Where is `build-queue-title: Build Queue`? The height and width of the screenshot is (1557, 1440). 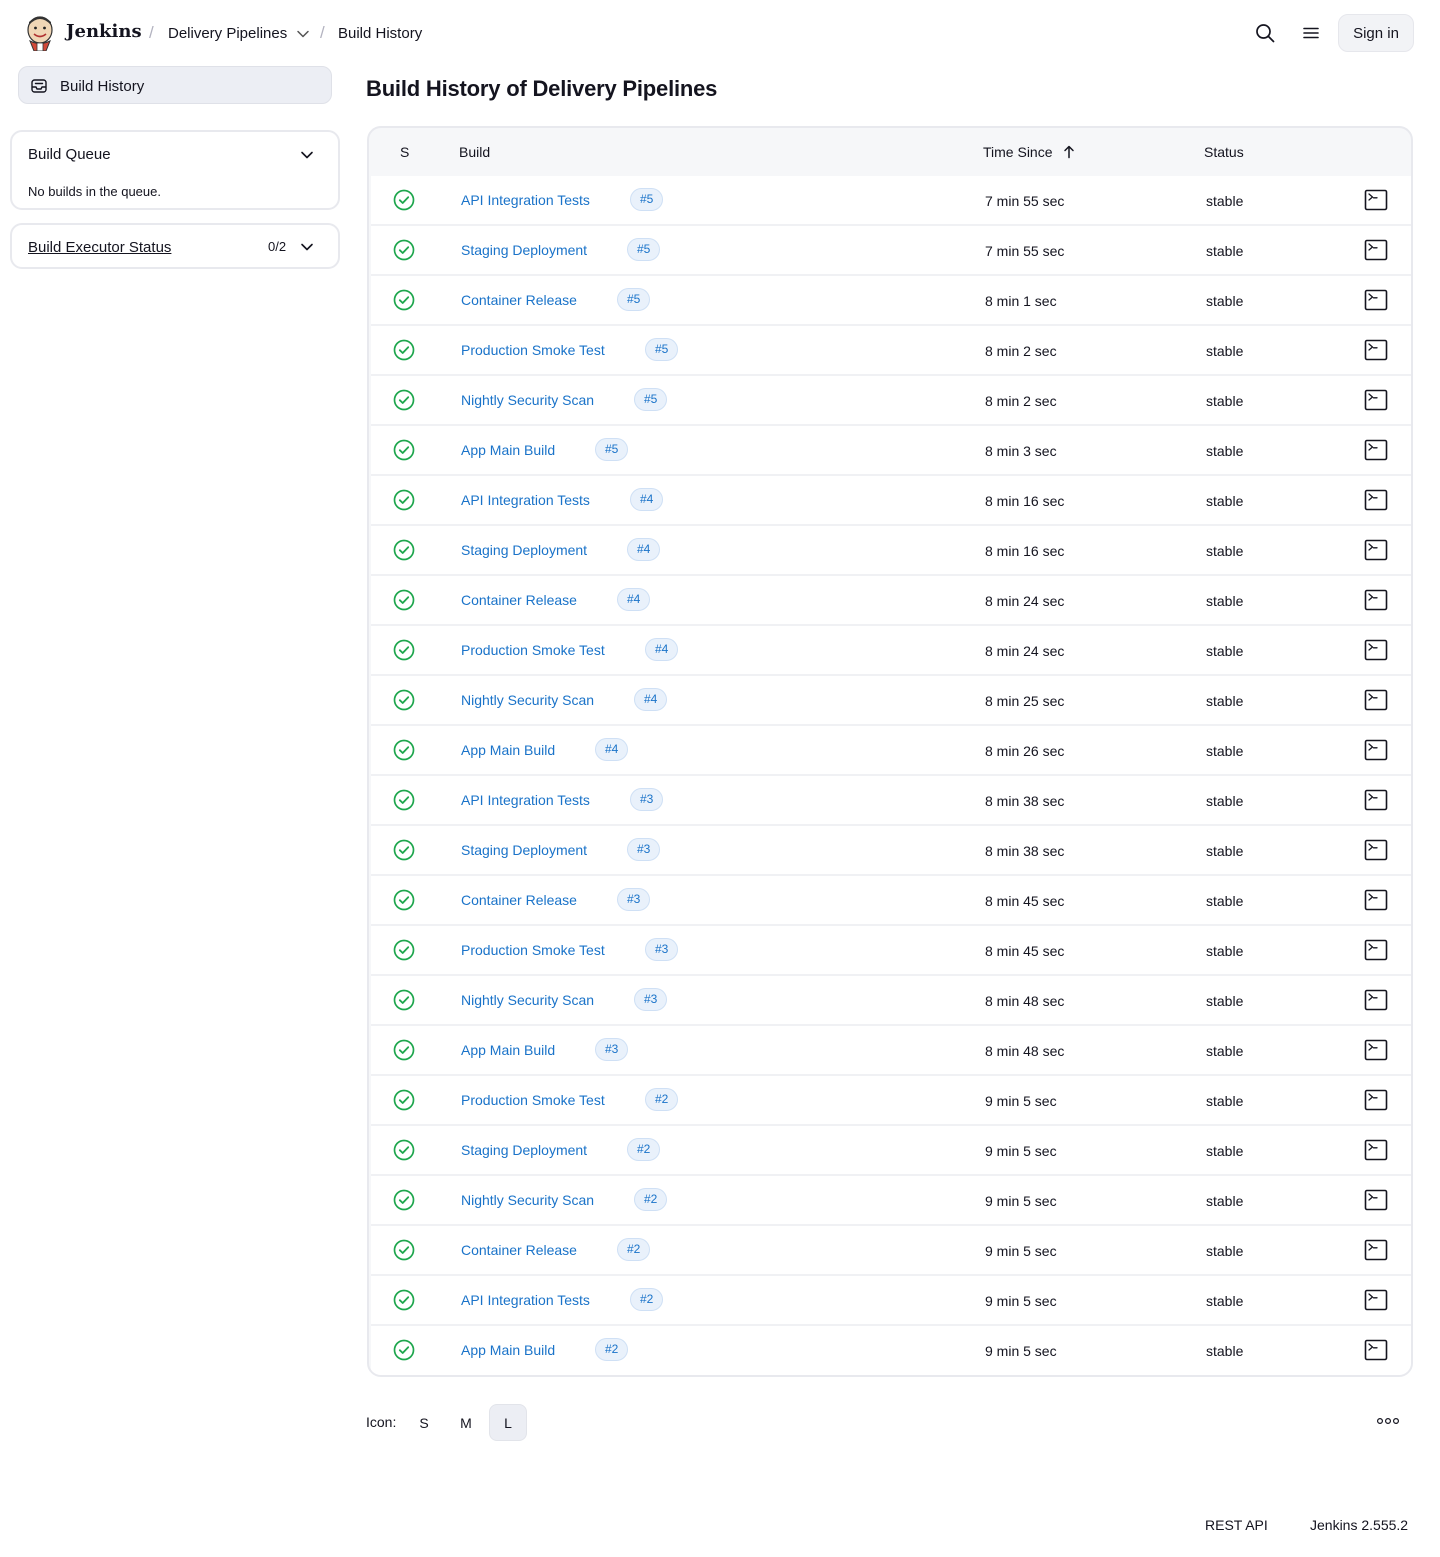 build-queue-title: Build Queue is located at coordinates (69, 154).